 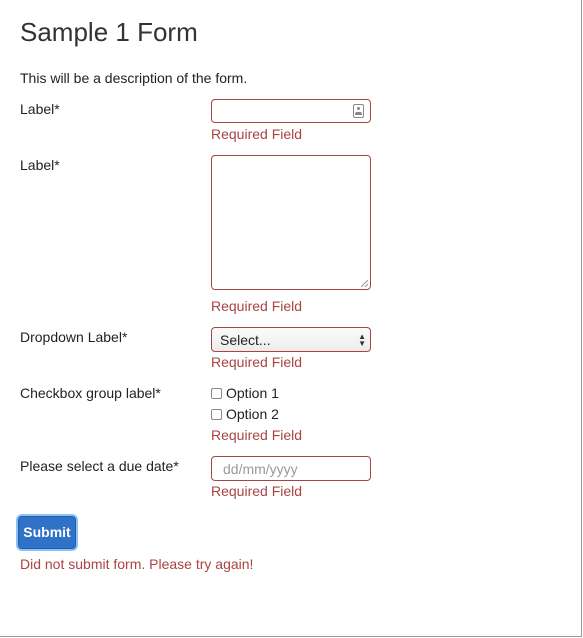 I want to click on date-error: Required Field, so click(x=257, y=491).